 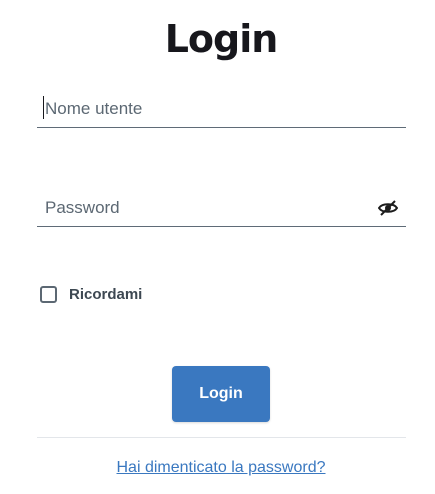 What do you see at coordinates (43, 107) in the screenshot?
I see `text-caret` at bounding box center [43, 107].